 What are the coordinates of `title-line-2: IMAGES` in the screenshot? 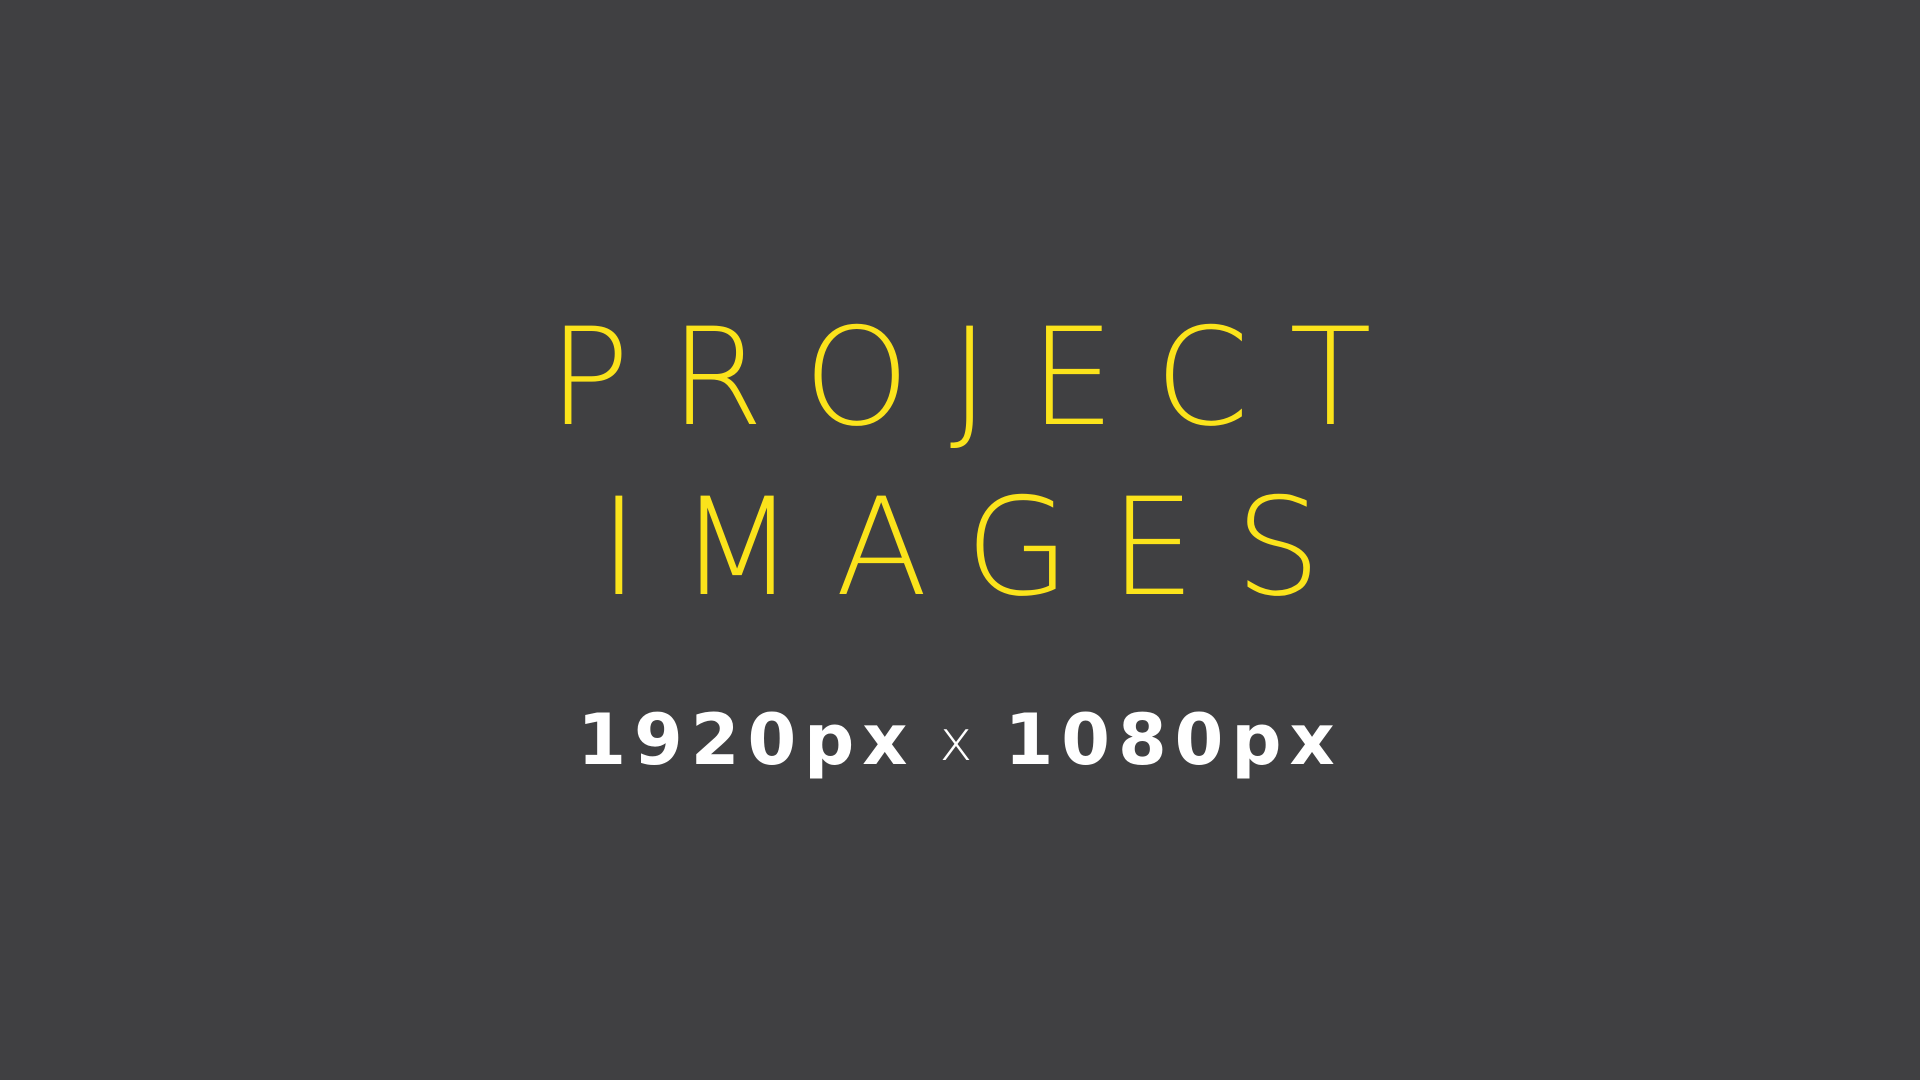 It's located at (980, 547).